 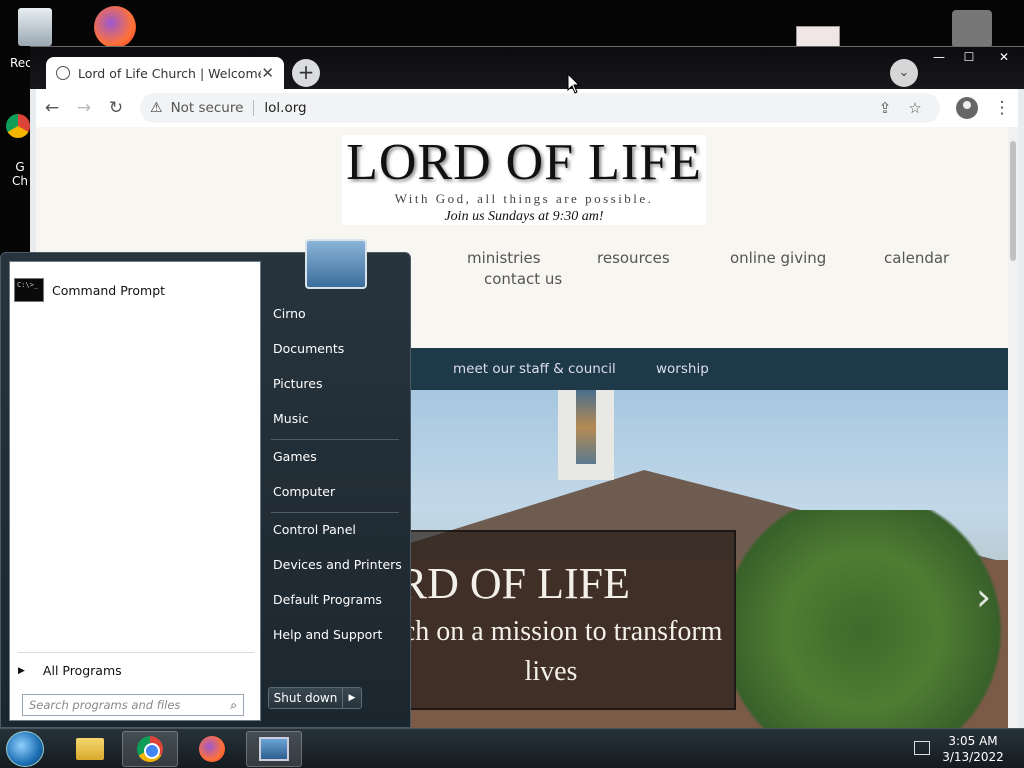 I want to click on hero-subtitle: urch on a mission to transform lives, so click(x=551, y=651).